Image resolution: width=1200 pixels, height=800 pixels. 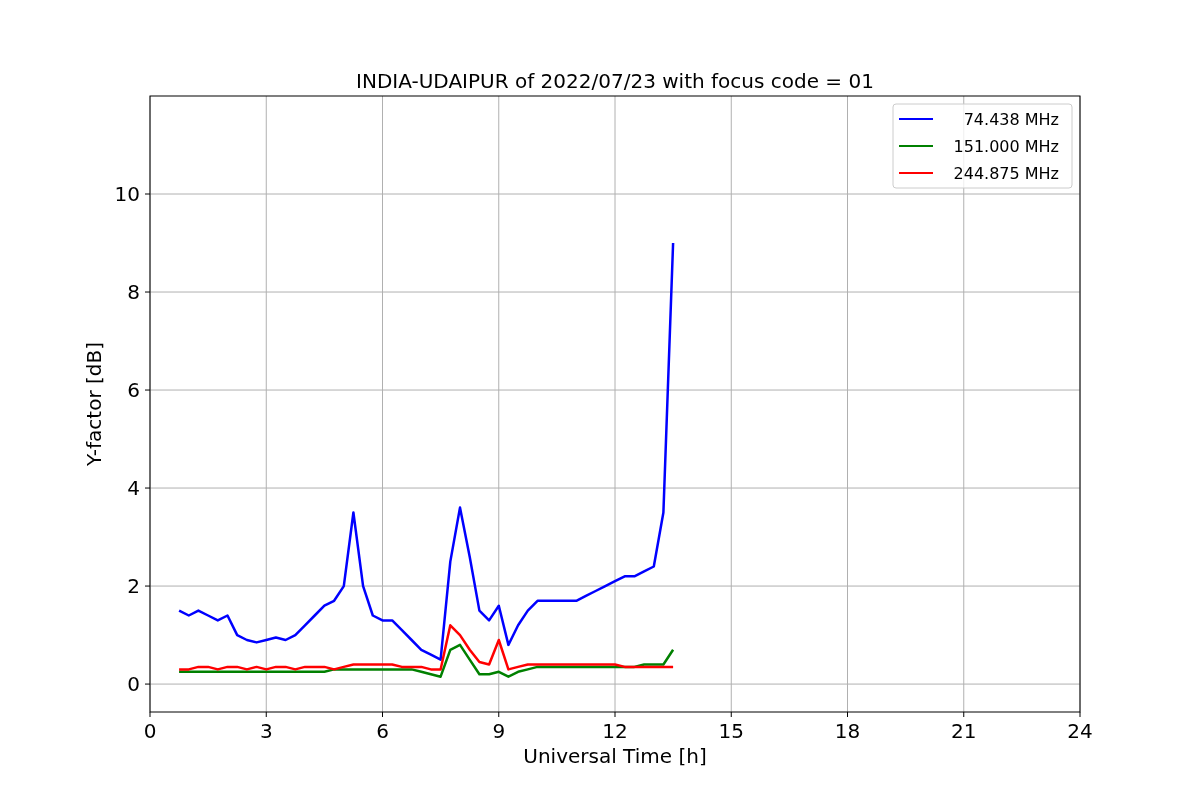 What do you see at coordinates (615, 81) in the screenshot?
I see `chart-title: INDIA-UDAIPUR of 2022/07/23 with focus code = 01` at bounding box center [615, 81].